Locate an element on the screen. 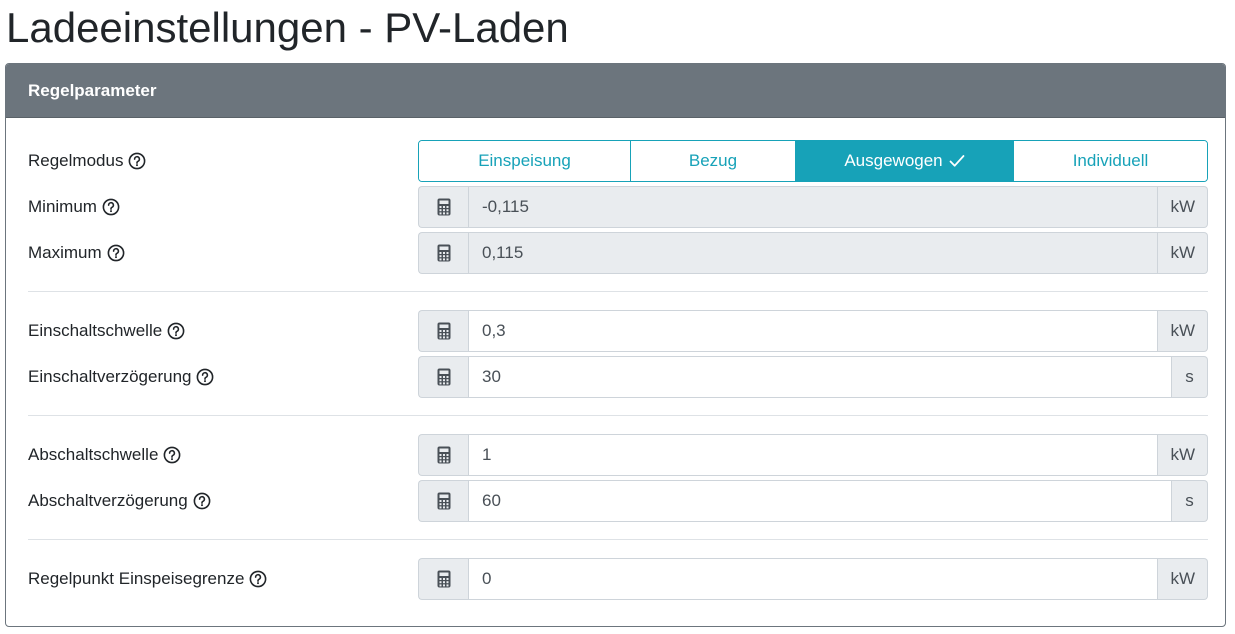 The image size is (1235, 634). mode-bezug-label: Bezug is located at coordinates (713, 160).